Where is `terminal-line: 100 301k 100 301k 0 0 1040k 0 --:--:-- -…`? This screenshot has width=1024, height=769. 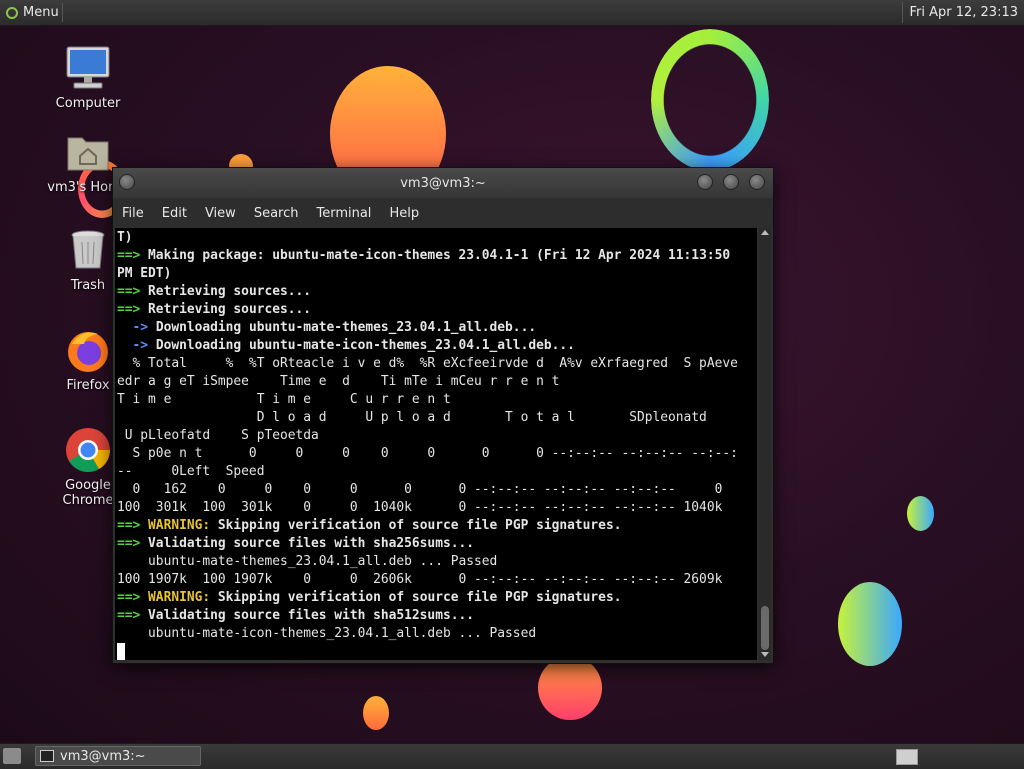
terminal-line: 100 301k 100 301k 0 0 1040k 0 --:--:-- -… is located at coordinates (419, 508).